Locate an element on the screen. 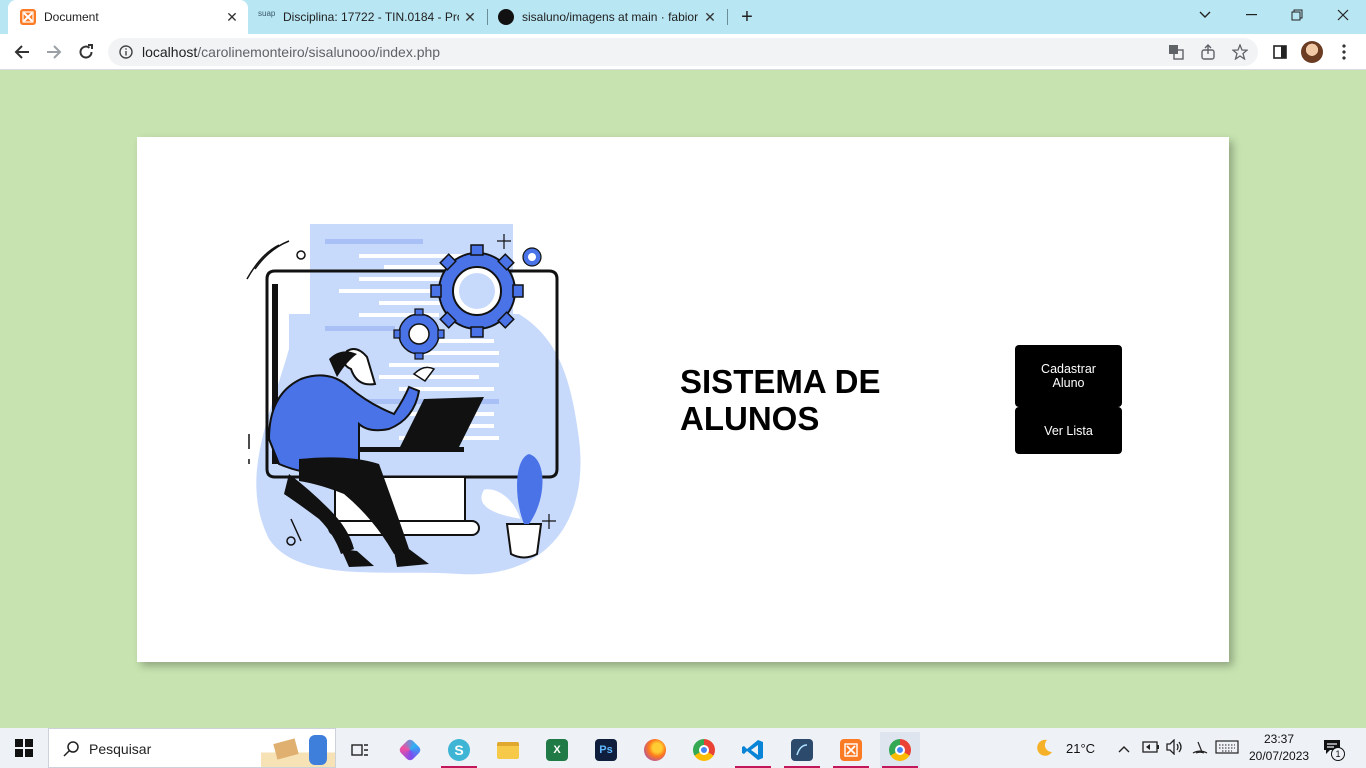 The image size is (1366, 768). network-battery-icon is located at coordinates (1151, 747).